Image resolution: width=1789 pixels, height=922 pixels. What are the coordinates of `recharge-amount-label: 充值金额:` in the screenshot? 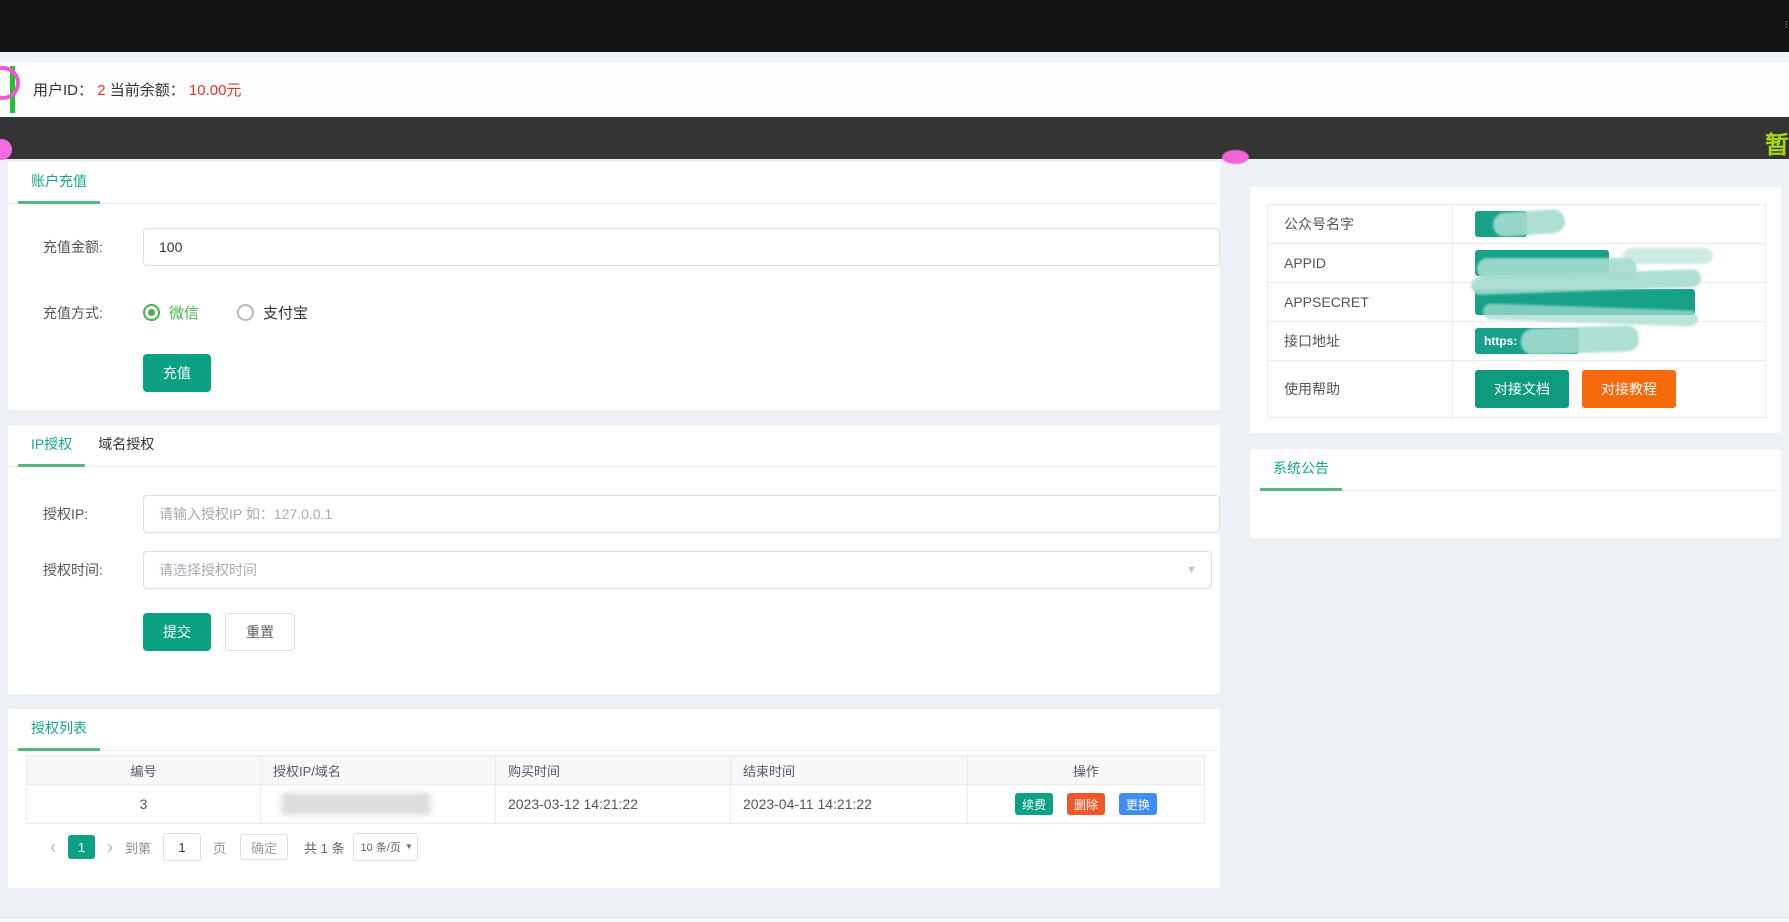 It's located at (73, 247).